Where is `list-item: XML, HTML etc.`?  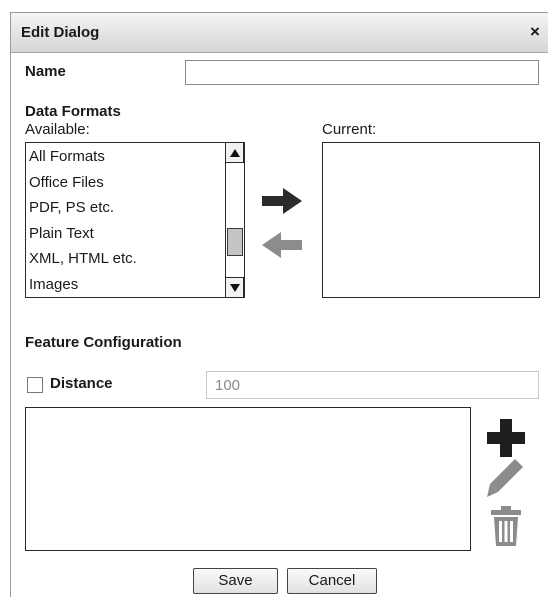
list-item: XML, HTML etc. is located at coordinates (83, 259).